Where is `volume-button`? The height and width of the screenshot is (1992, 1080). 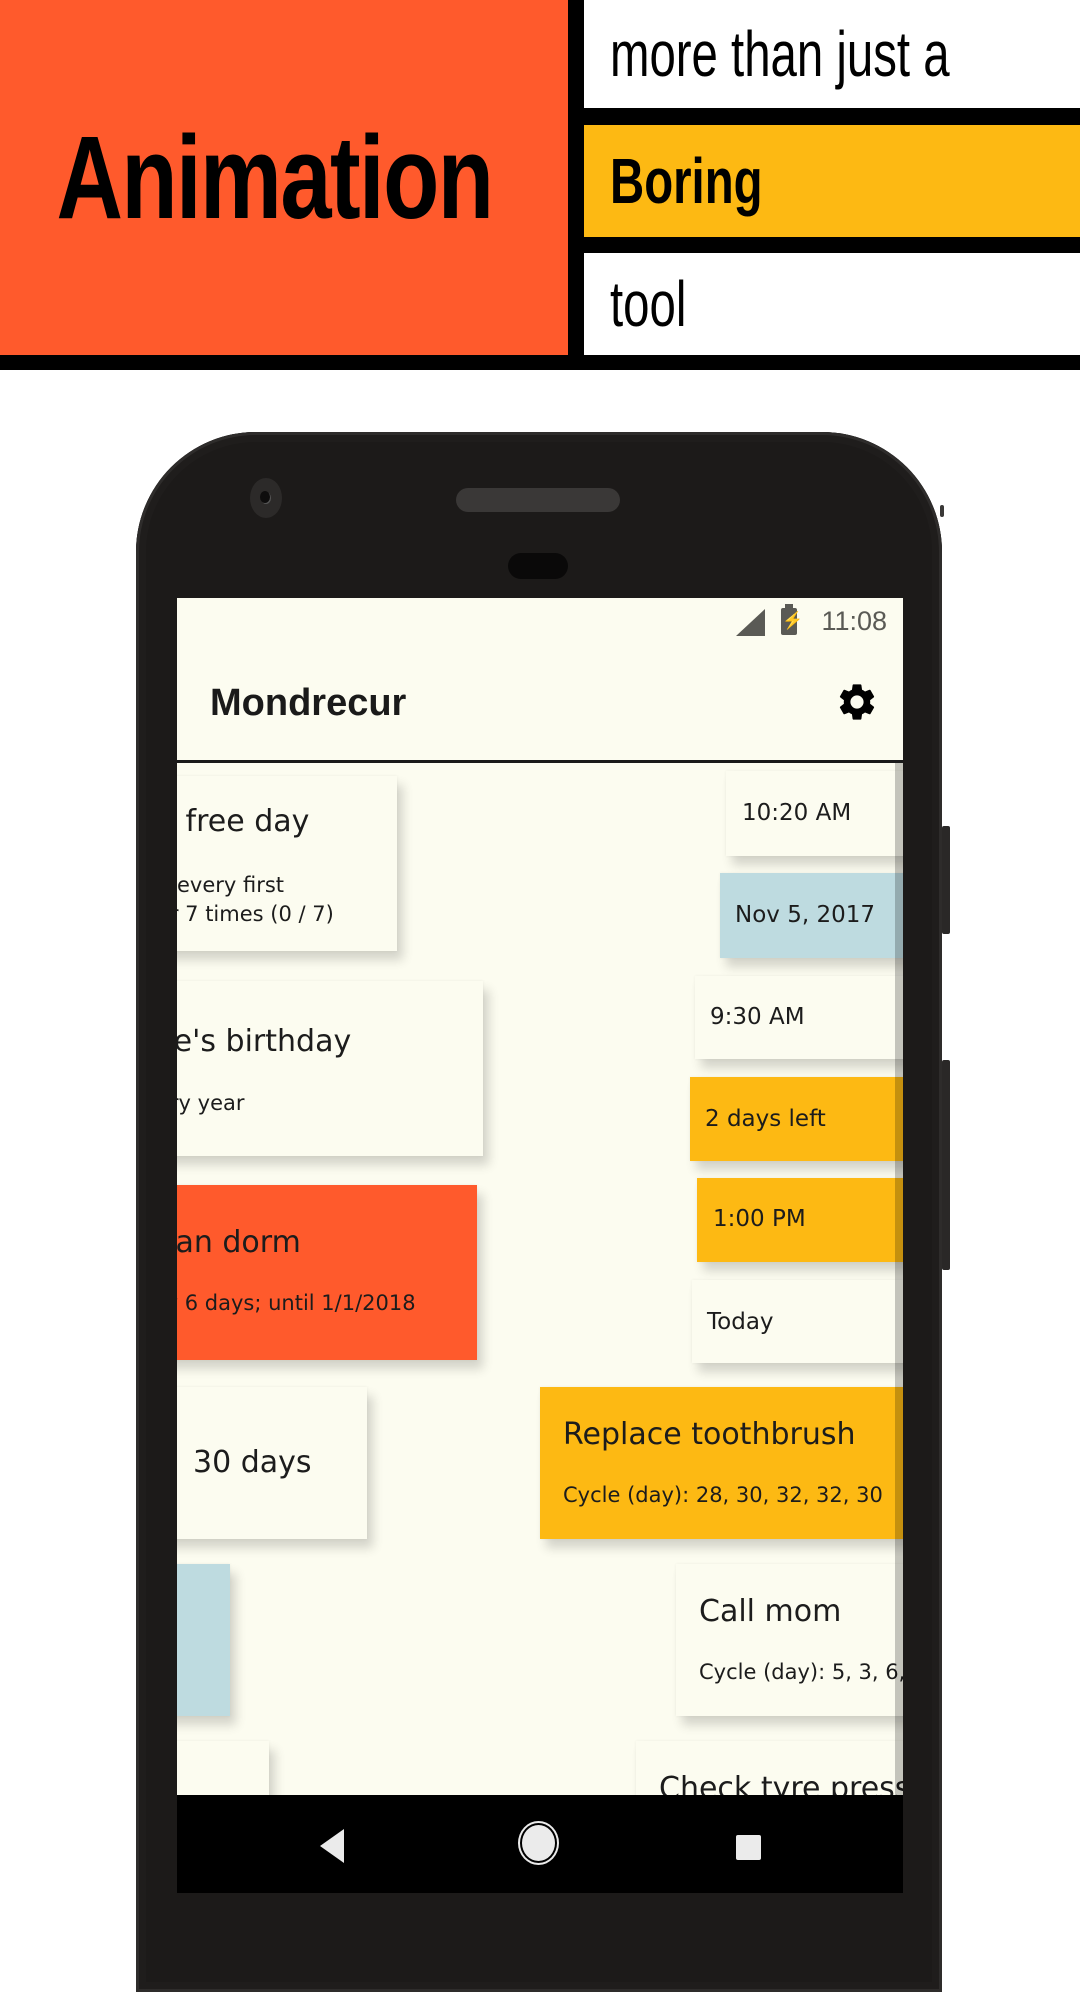 volume-button is located at coordinates (946, 1165).